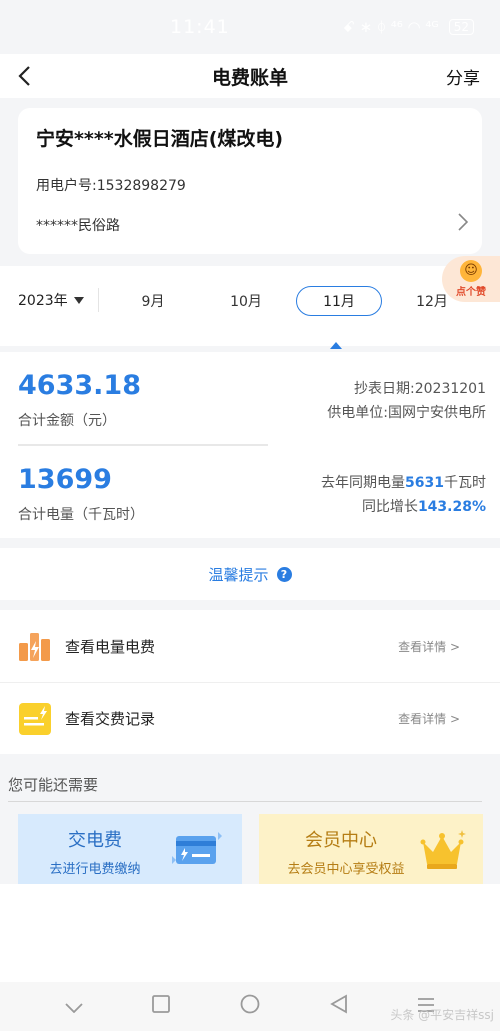 This screenshot has height=1031, width=500. I want to click on list-item-label: 查看交费记录, so click(110, 719).